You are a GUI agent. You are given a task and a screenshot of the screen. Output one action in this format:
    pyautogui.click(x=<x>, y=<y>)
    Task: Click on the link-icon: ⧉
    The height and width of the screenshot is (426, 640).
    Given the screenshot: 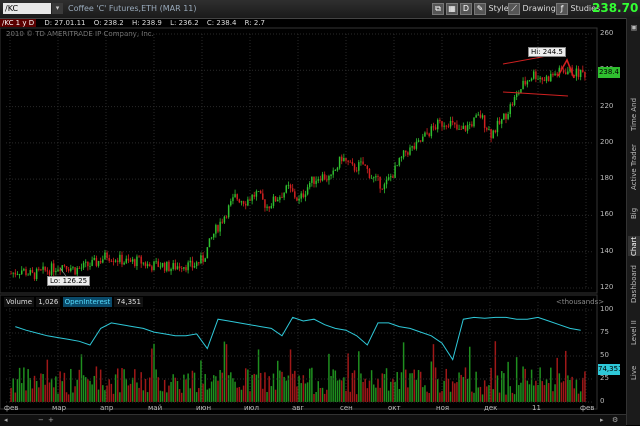 What is the action you would take?
    pyautogui.click(x=438, y=8)
    